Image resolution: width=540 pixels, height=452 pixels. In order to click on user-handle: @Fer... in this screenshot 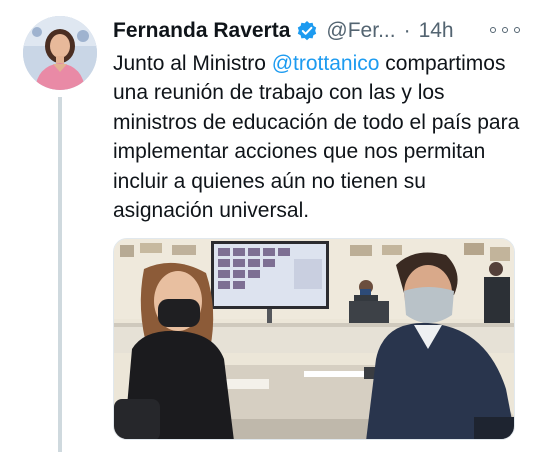, I will do `click(360, 31)`.